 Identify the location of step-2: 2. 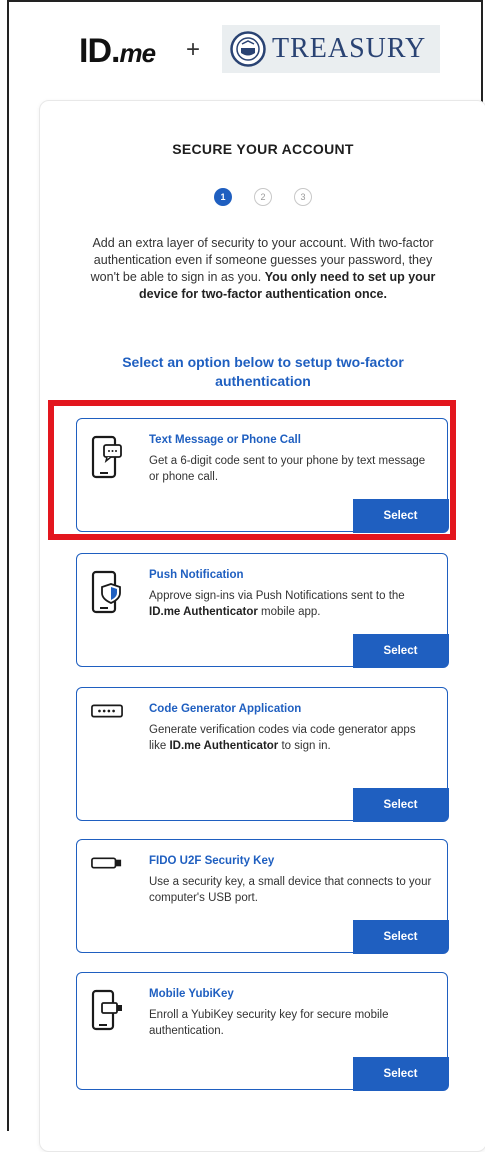
(263, 197).